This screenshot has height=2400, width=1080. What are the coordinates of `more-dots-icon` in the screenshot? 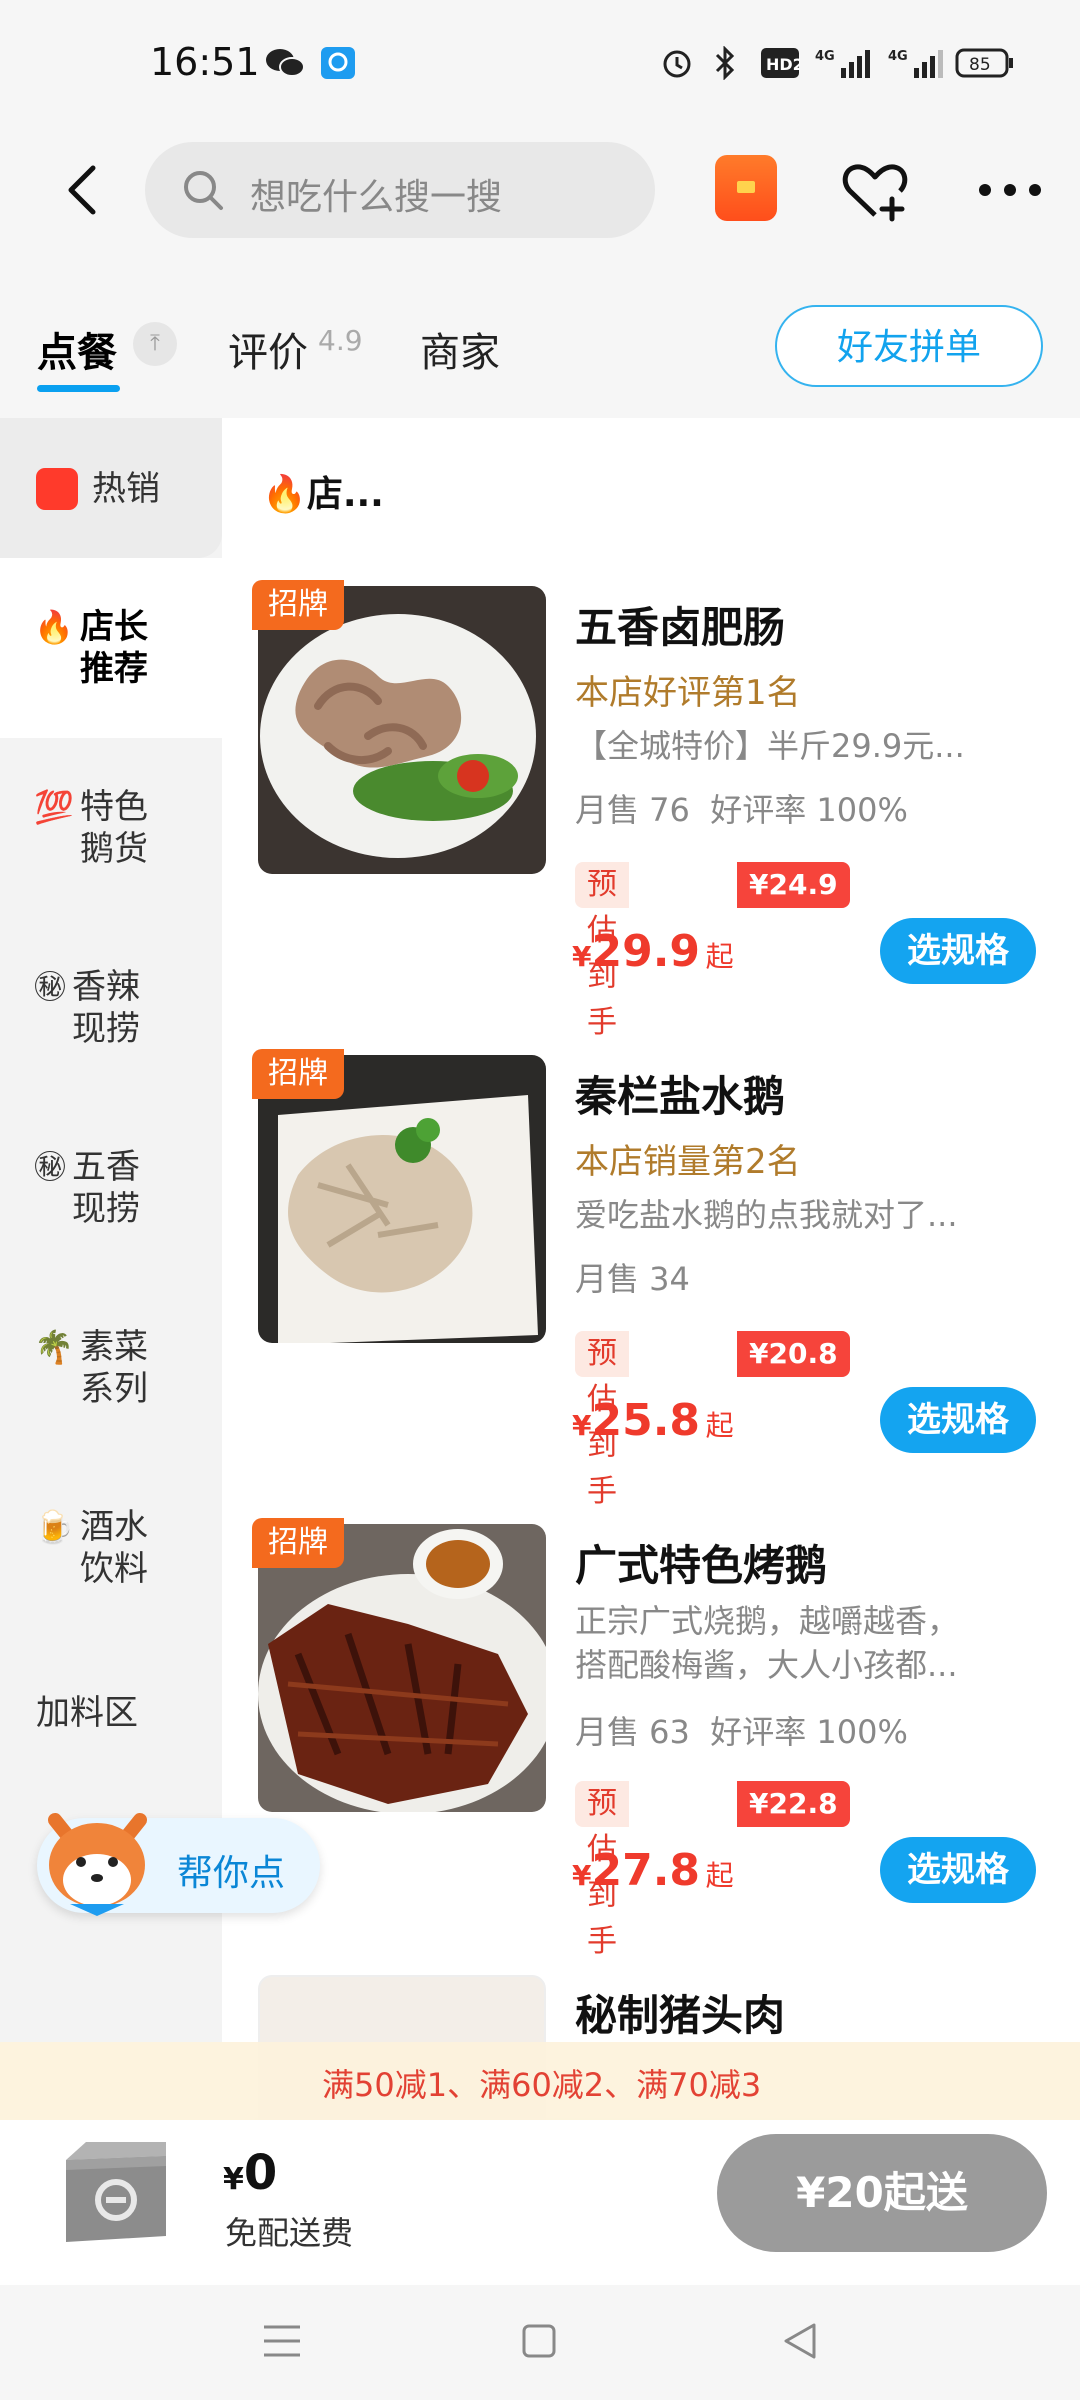 It's located at (1010, 190).